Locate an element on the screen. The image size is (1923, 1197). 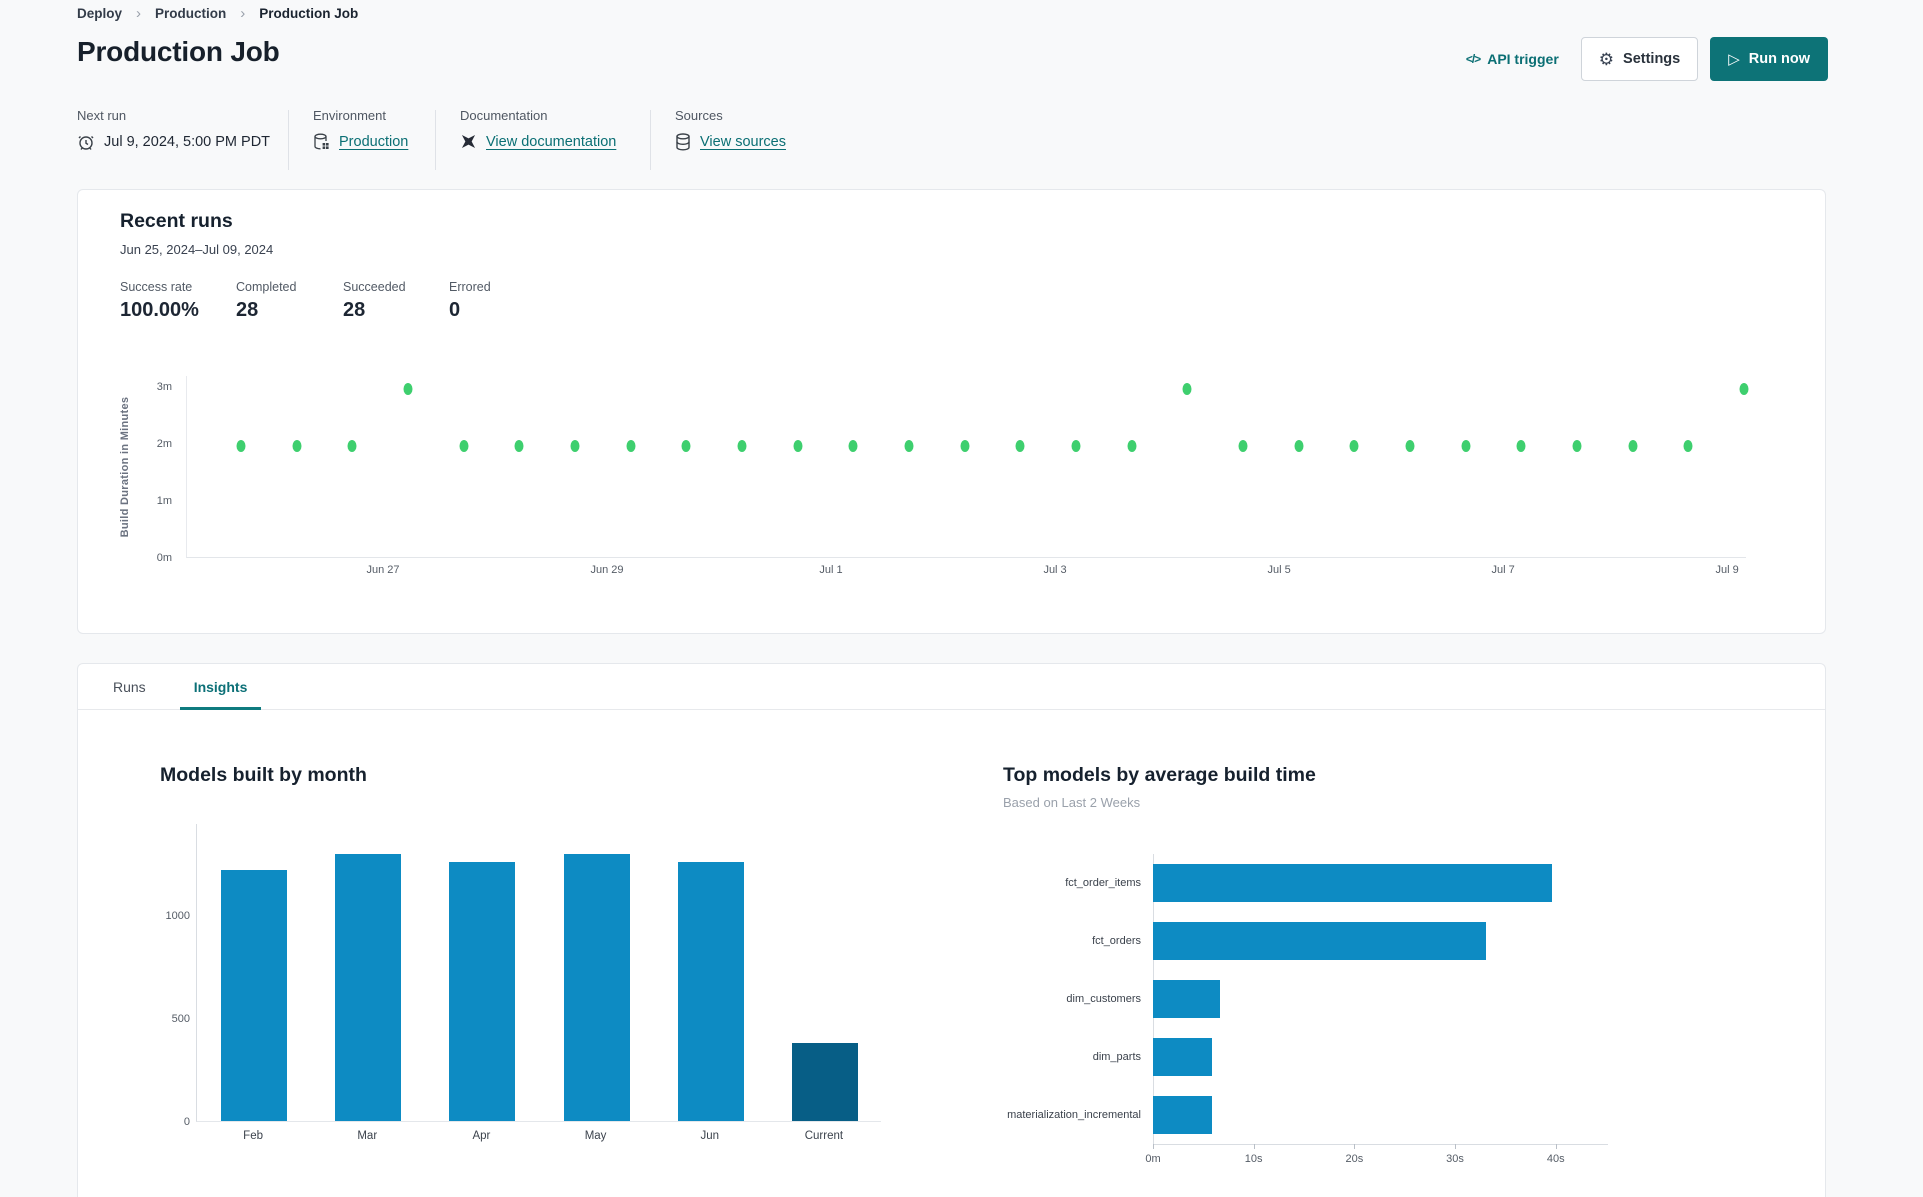
hbar-row: fct_orders is located at coordinates (1268, 941).